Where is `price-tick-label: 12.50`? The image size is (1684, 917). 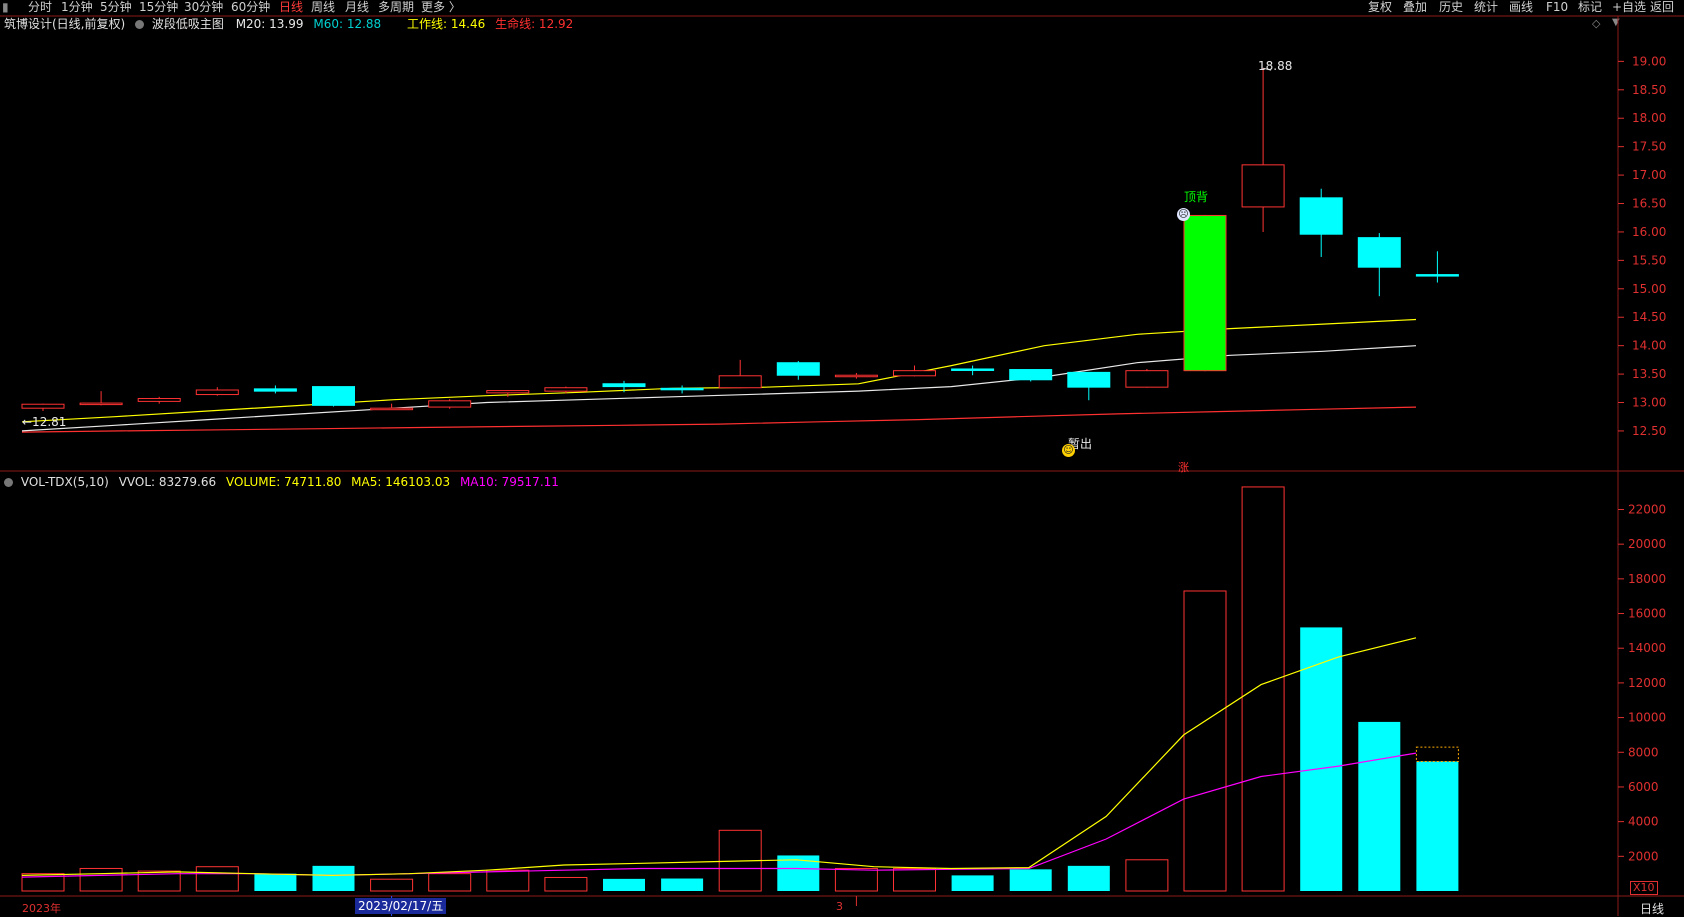
price-tick-label: 12.50 is located at coordinates (1649, 431).